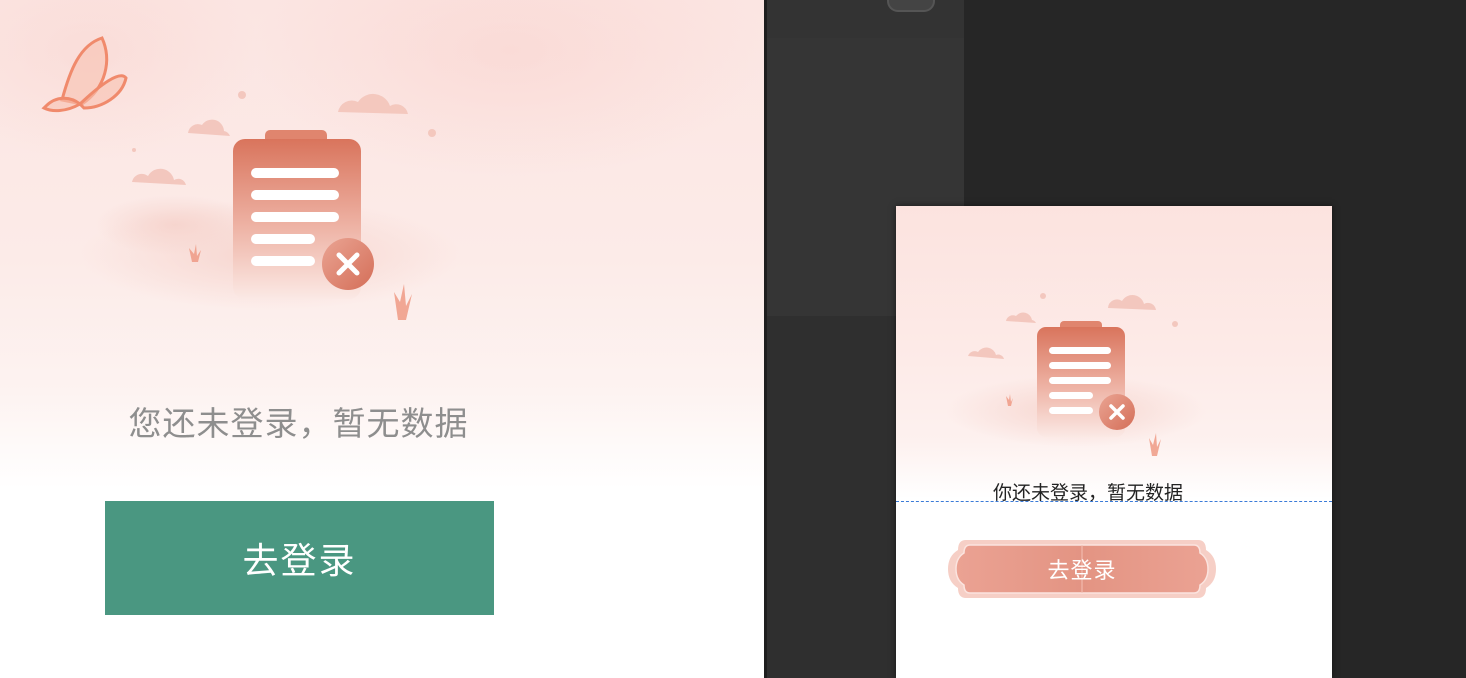 Image resolution: width=1466 pixels, height=678 pixels. What do you see at coordinates (1114, 501) in the screenshot?
I see `guide-line` at bounding box center [1114, 501].